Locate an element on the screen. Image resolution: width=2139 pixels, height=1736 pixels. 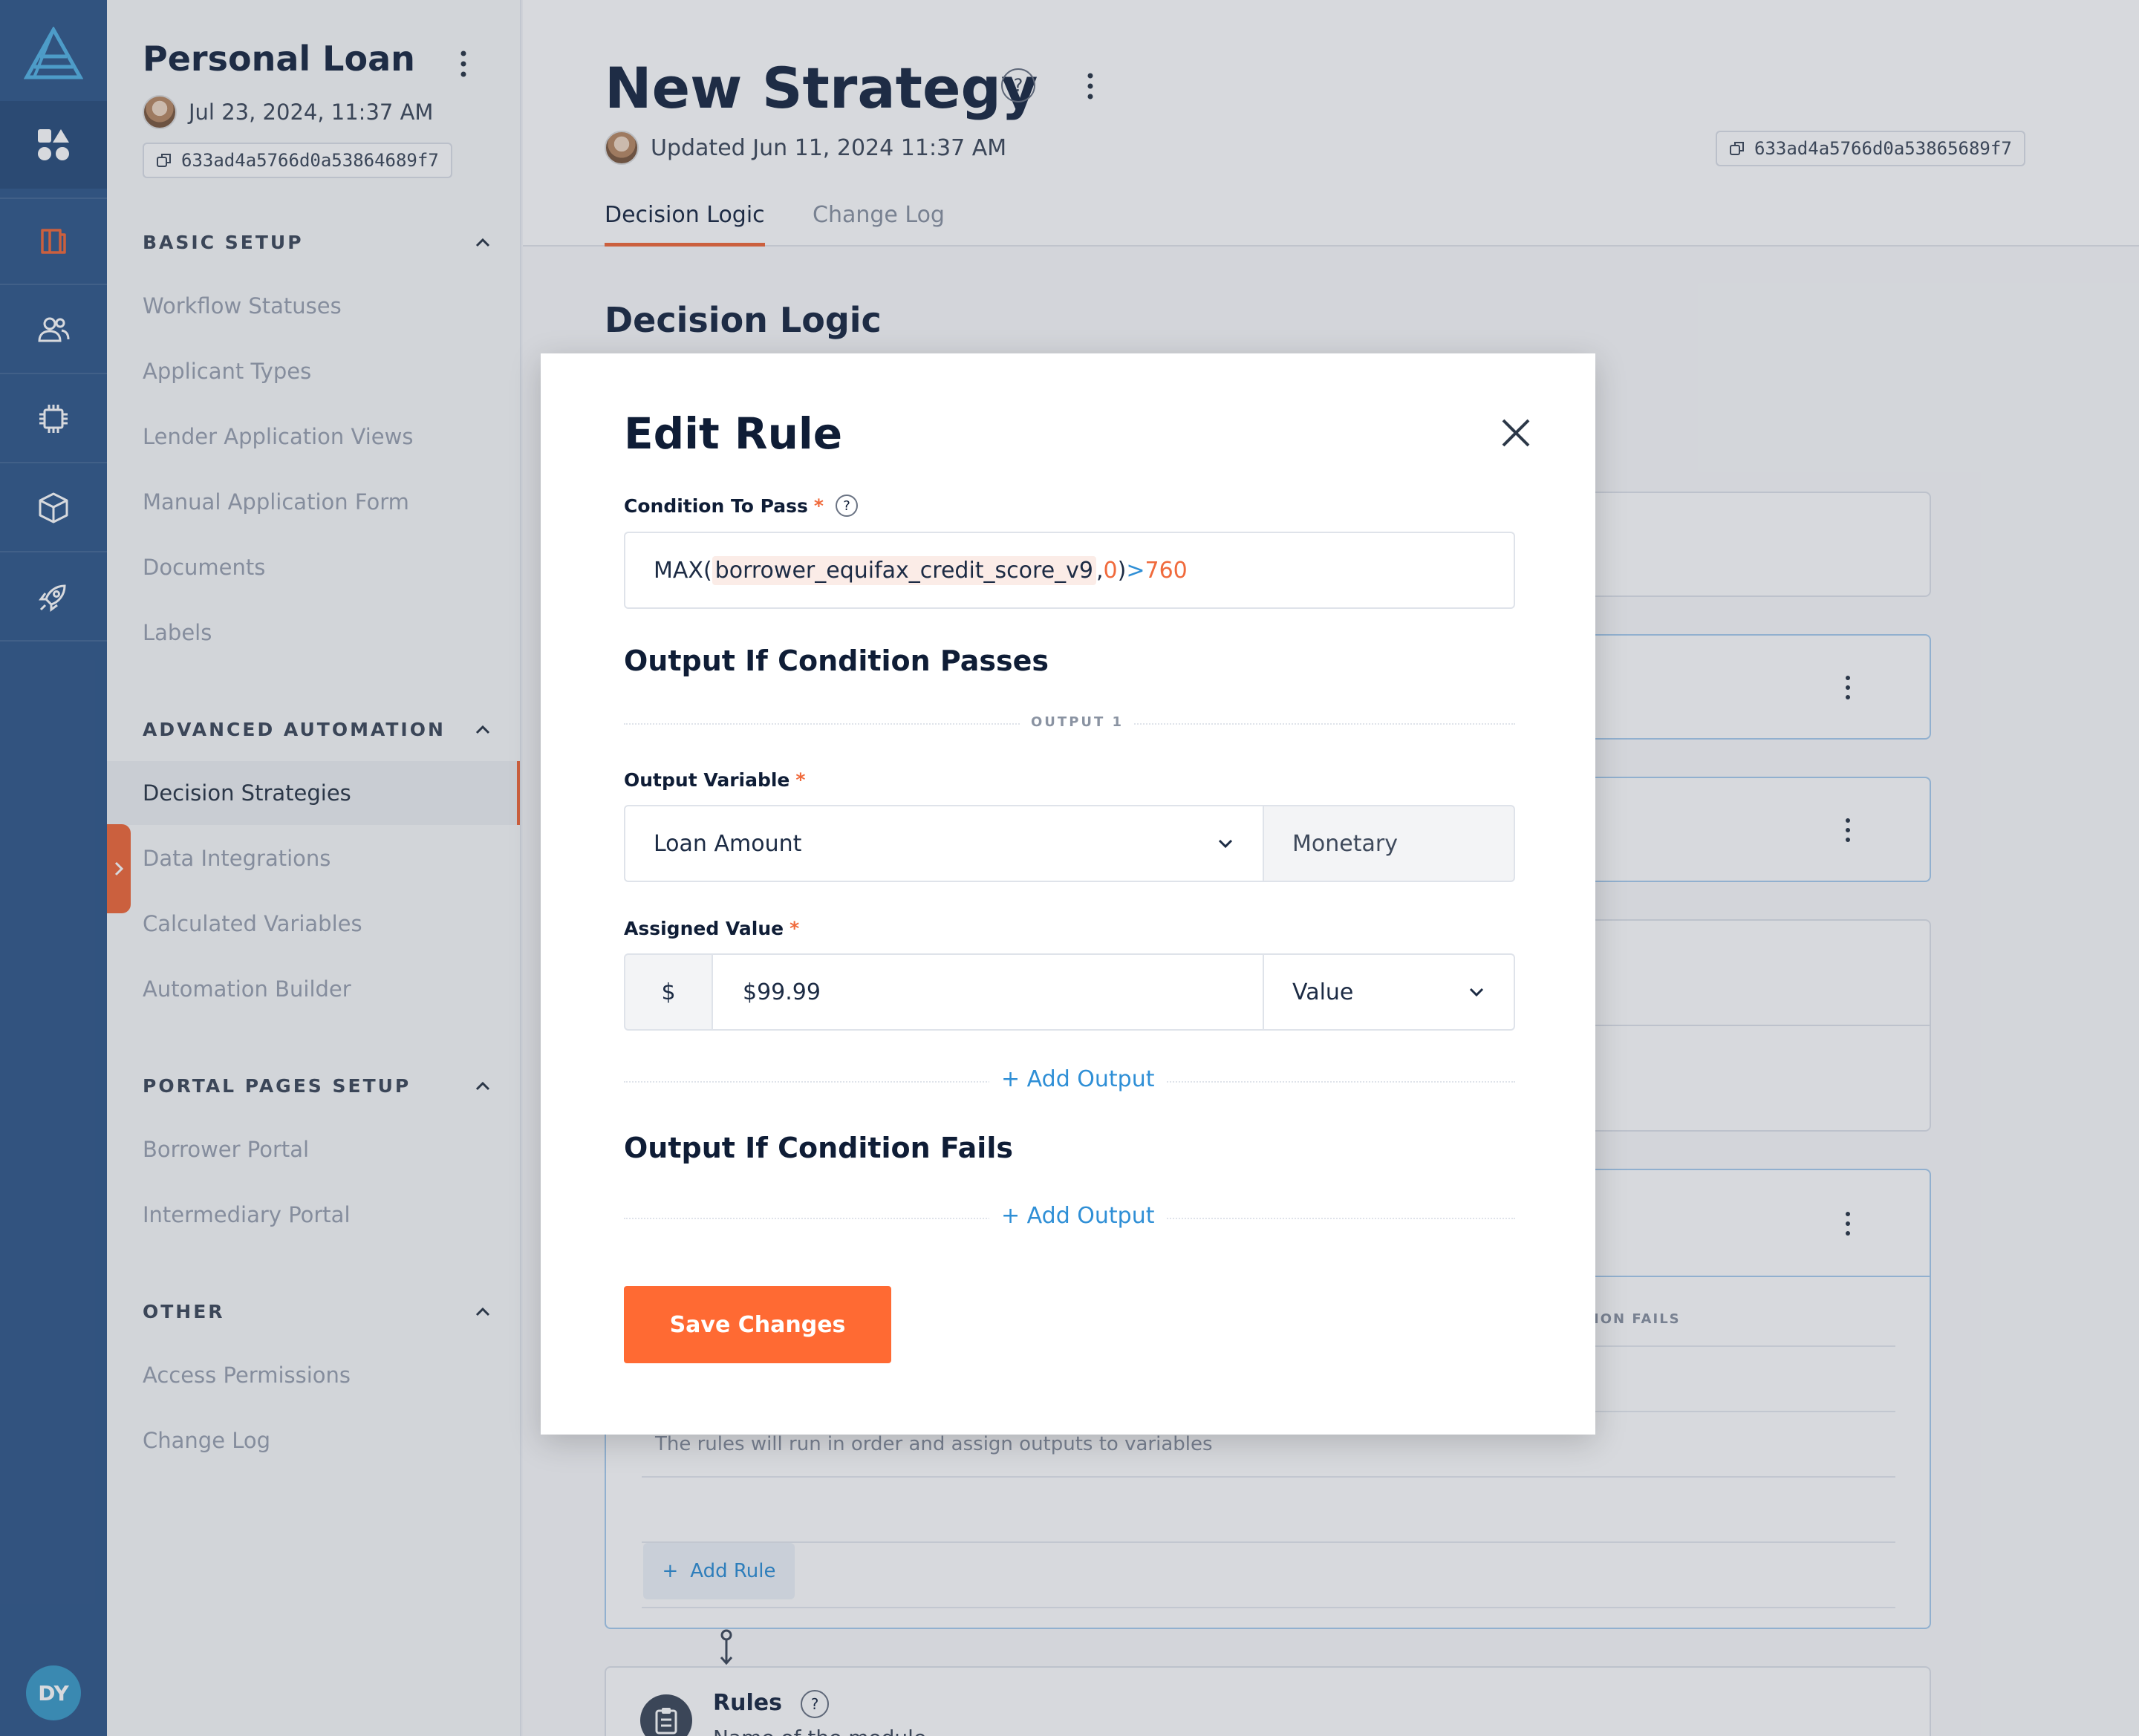
condition-variable: borrower_equifax_credit_score_v9 is located at coordinates (904, 570).